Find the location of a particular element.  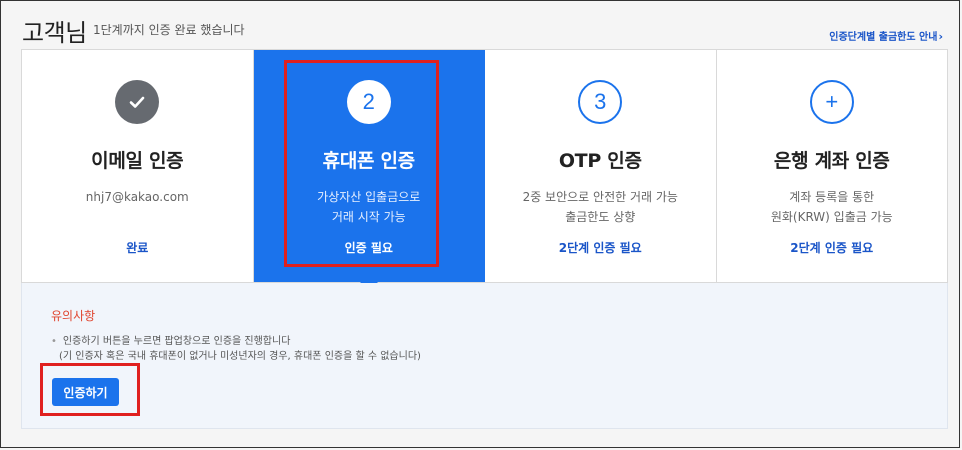

withdrawal-limit-guide-label: 인증단계별 출금한도 안내 is located at coordinates (883, 37).